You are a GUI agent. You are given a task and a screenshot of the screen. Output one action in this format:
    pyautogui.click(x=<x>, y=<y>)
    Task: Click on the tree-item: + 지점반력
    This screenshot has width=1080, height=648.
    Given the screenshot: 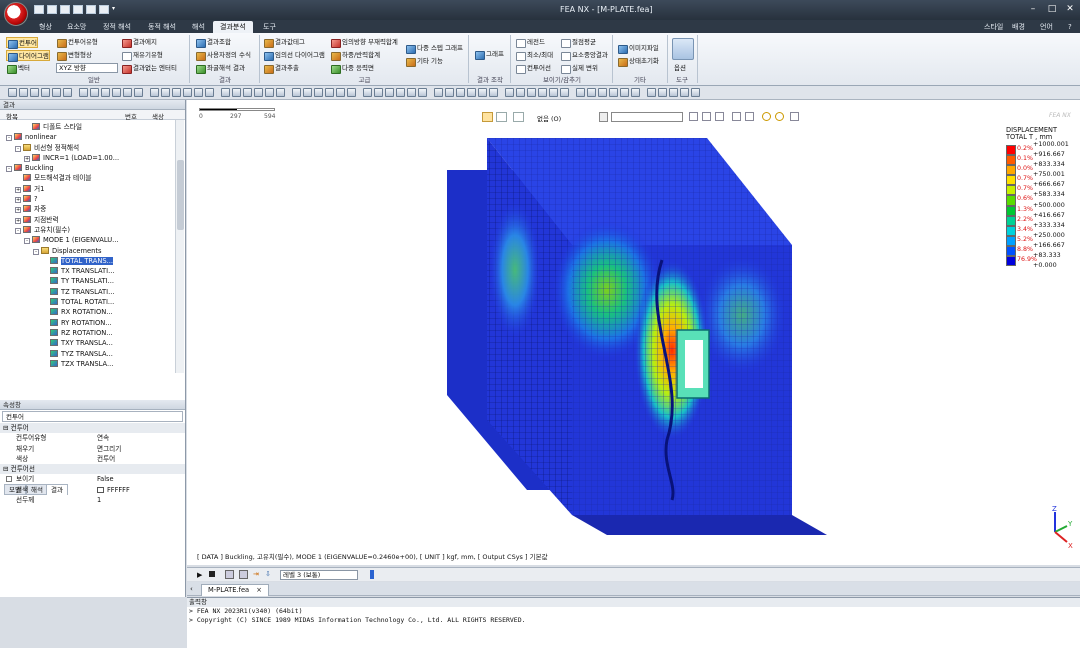 What is the action you would take?
    pyautogui.click(x=92, y=220)
    